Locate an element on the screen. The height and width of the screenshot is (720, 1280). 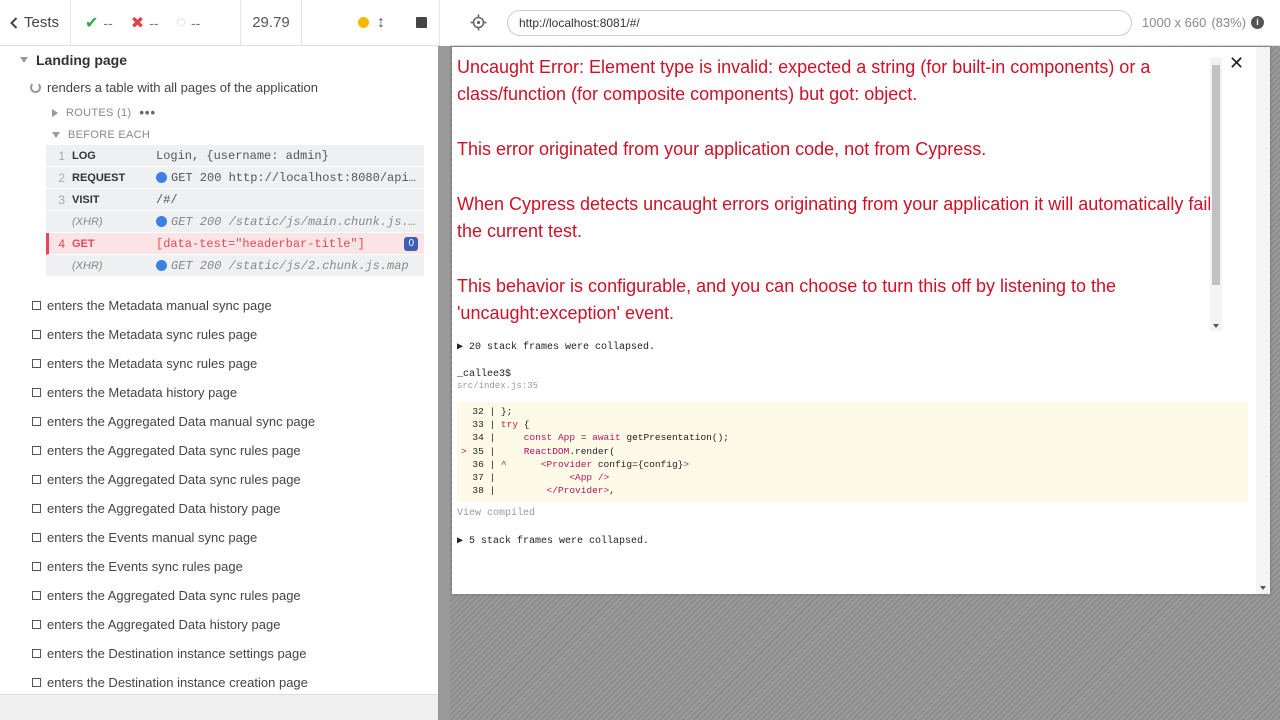
pending-stat: ◌ -- is located at coordinates (188, 23).